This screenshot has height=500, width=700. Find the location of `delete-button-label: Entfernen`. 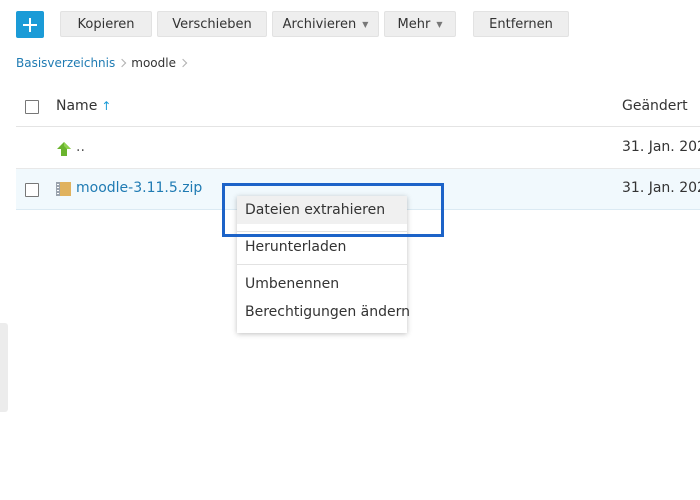

delete-button-label: Entfernen is located at coordinates (521, 24).